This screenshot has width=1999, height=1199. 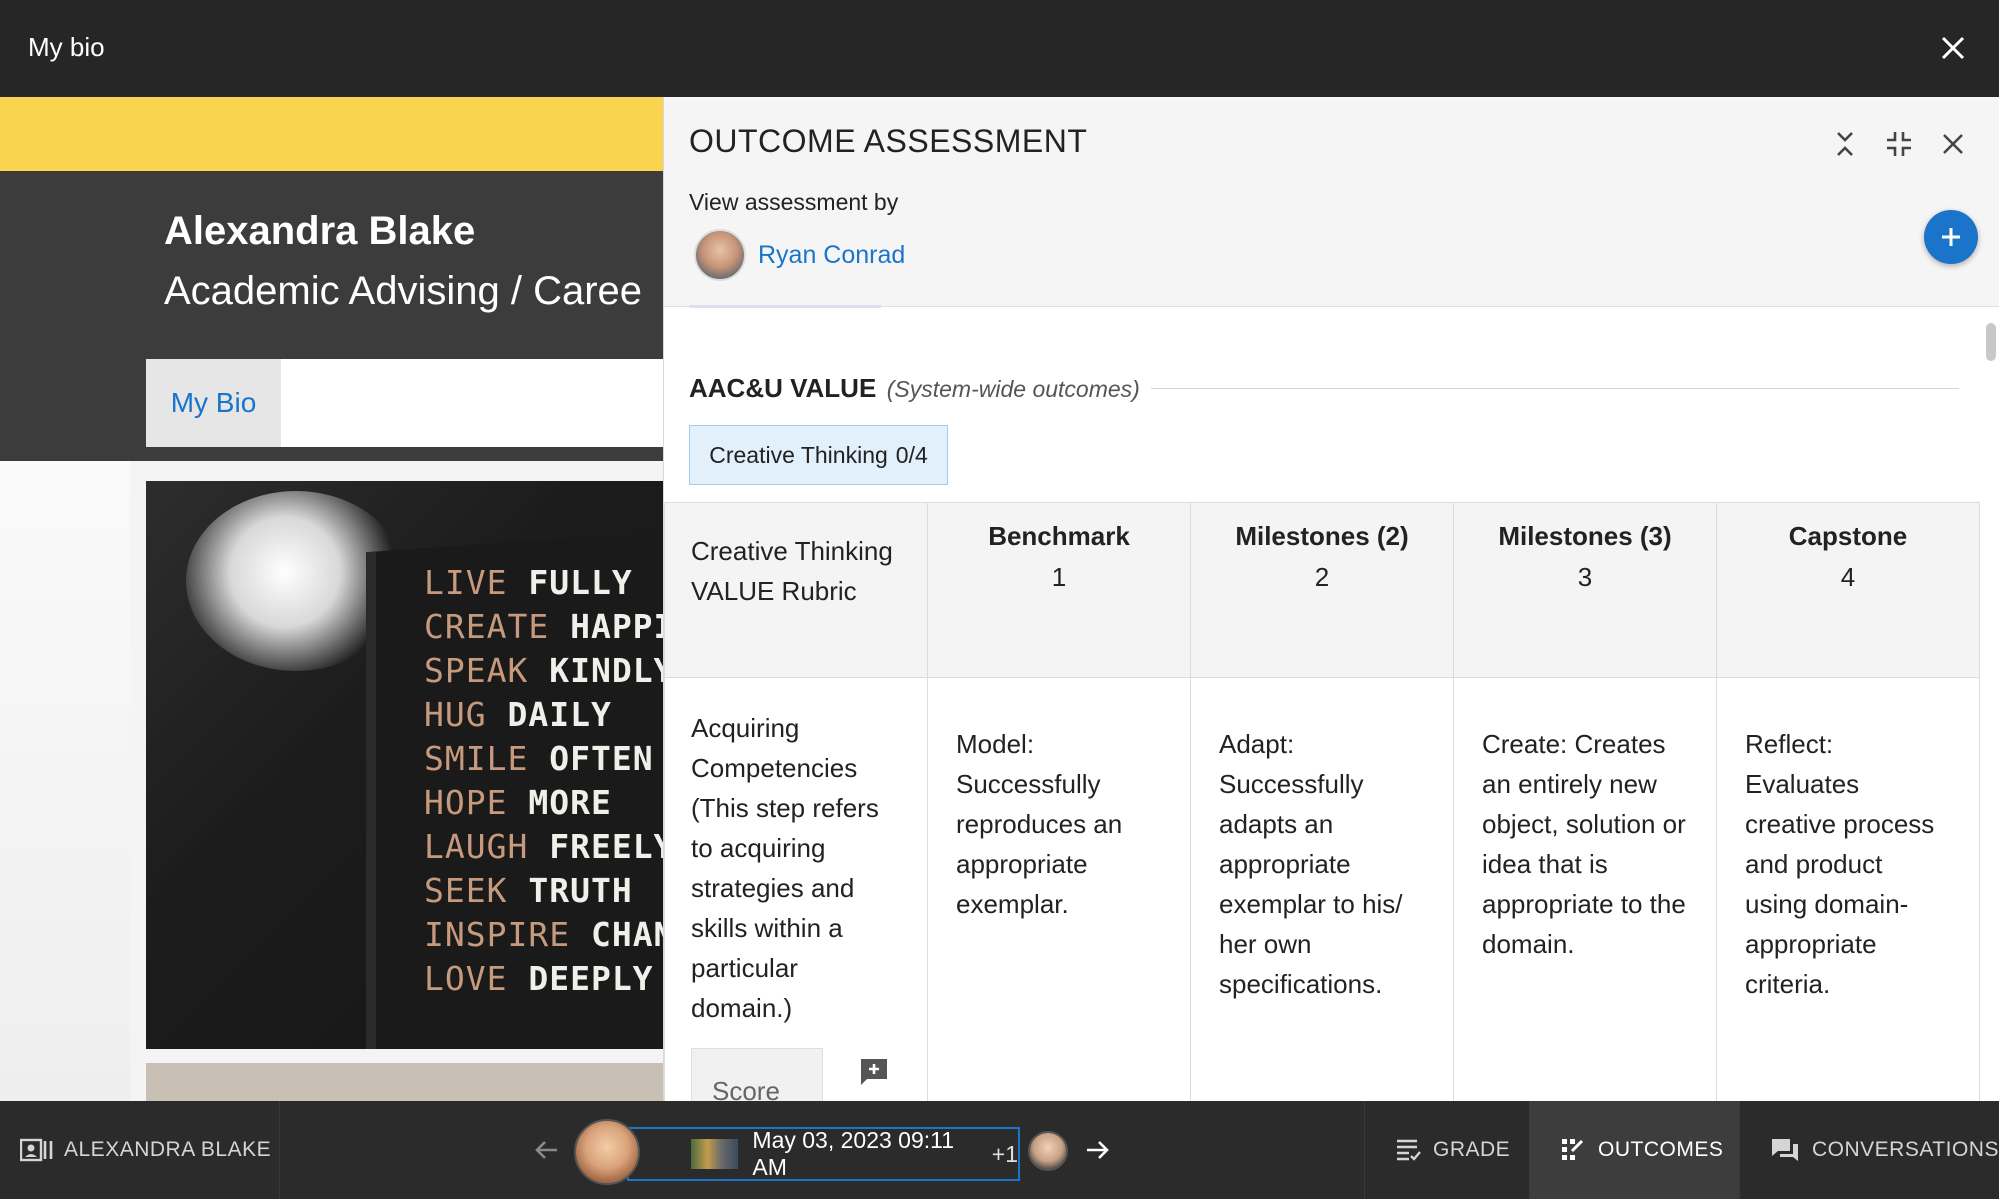 I want to click on level-name: Milestones (3), so click(x=1585, y=536).